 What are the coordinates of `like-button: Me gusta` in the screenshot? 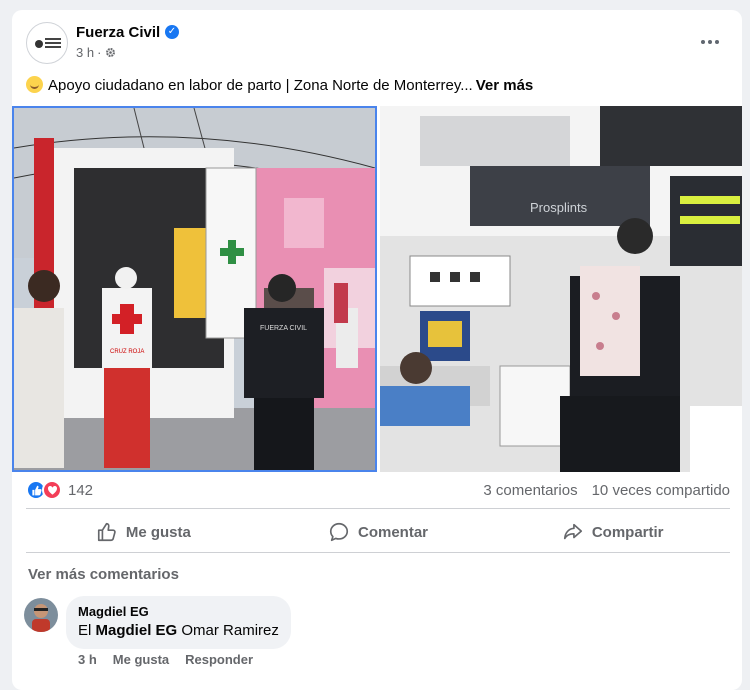 It's located at (143, 532).